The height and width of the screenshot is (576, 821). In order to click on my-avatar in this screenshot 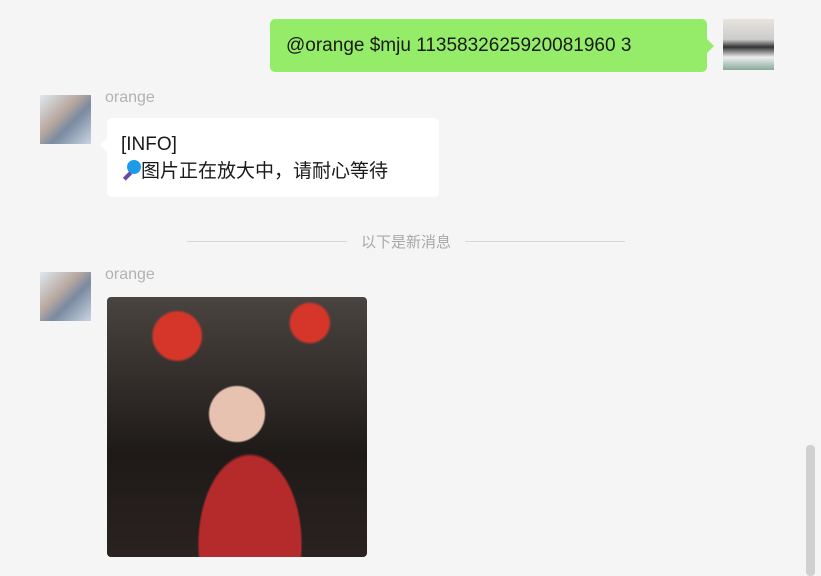, I will do `click(748, 44)`.